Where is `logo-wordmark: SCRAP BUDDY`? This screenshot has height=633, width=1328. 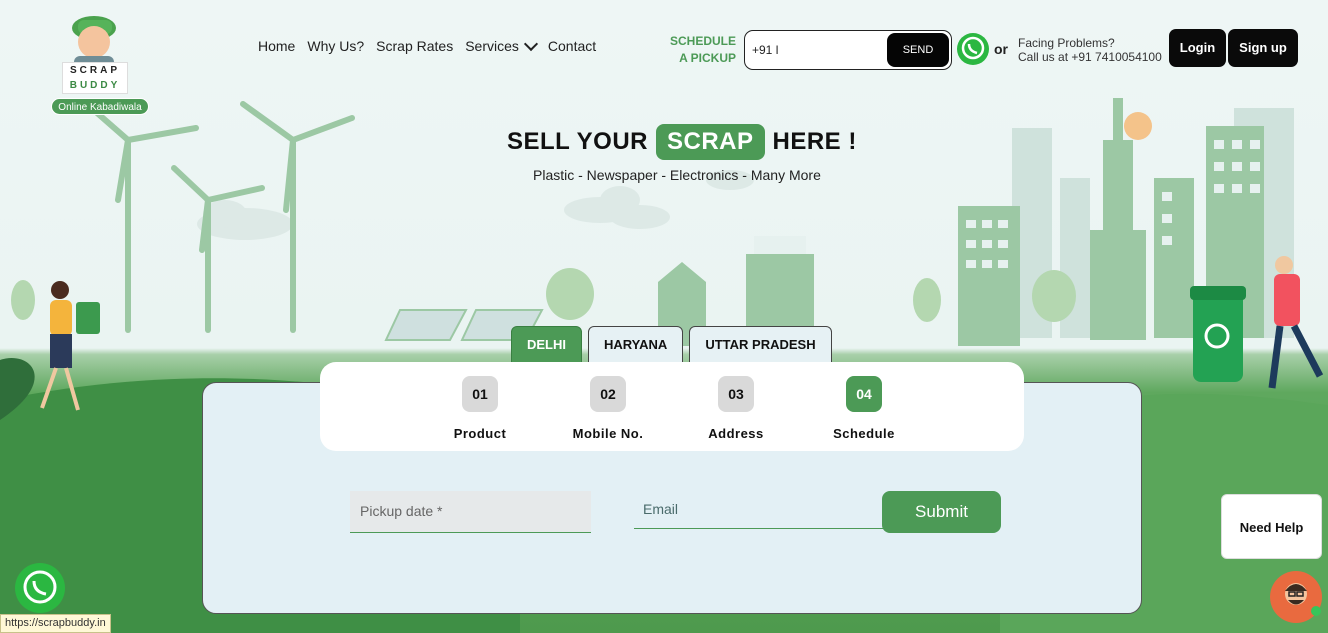
logo-wordmark: SCRAP BUDDY is located at coordinates (95, 78).